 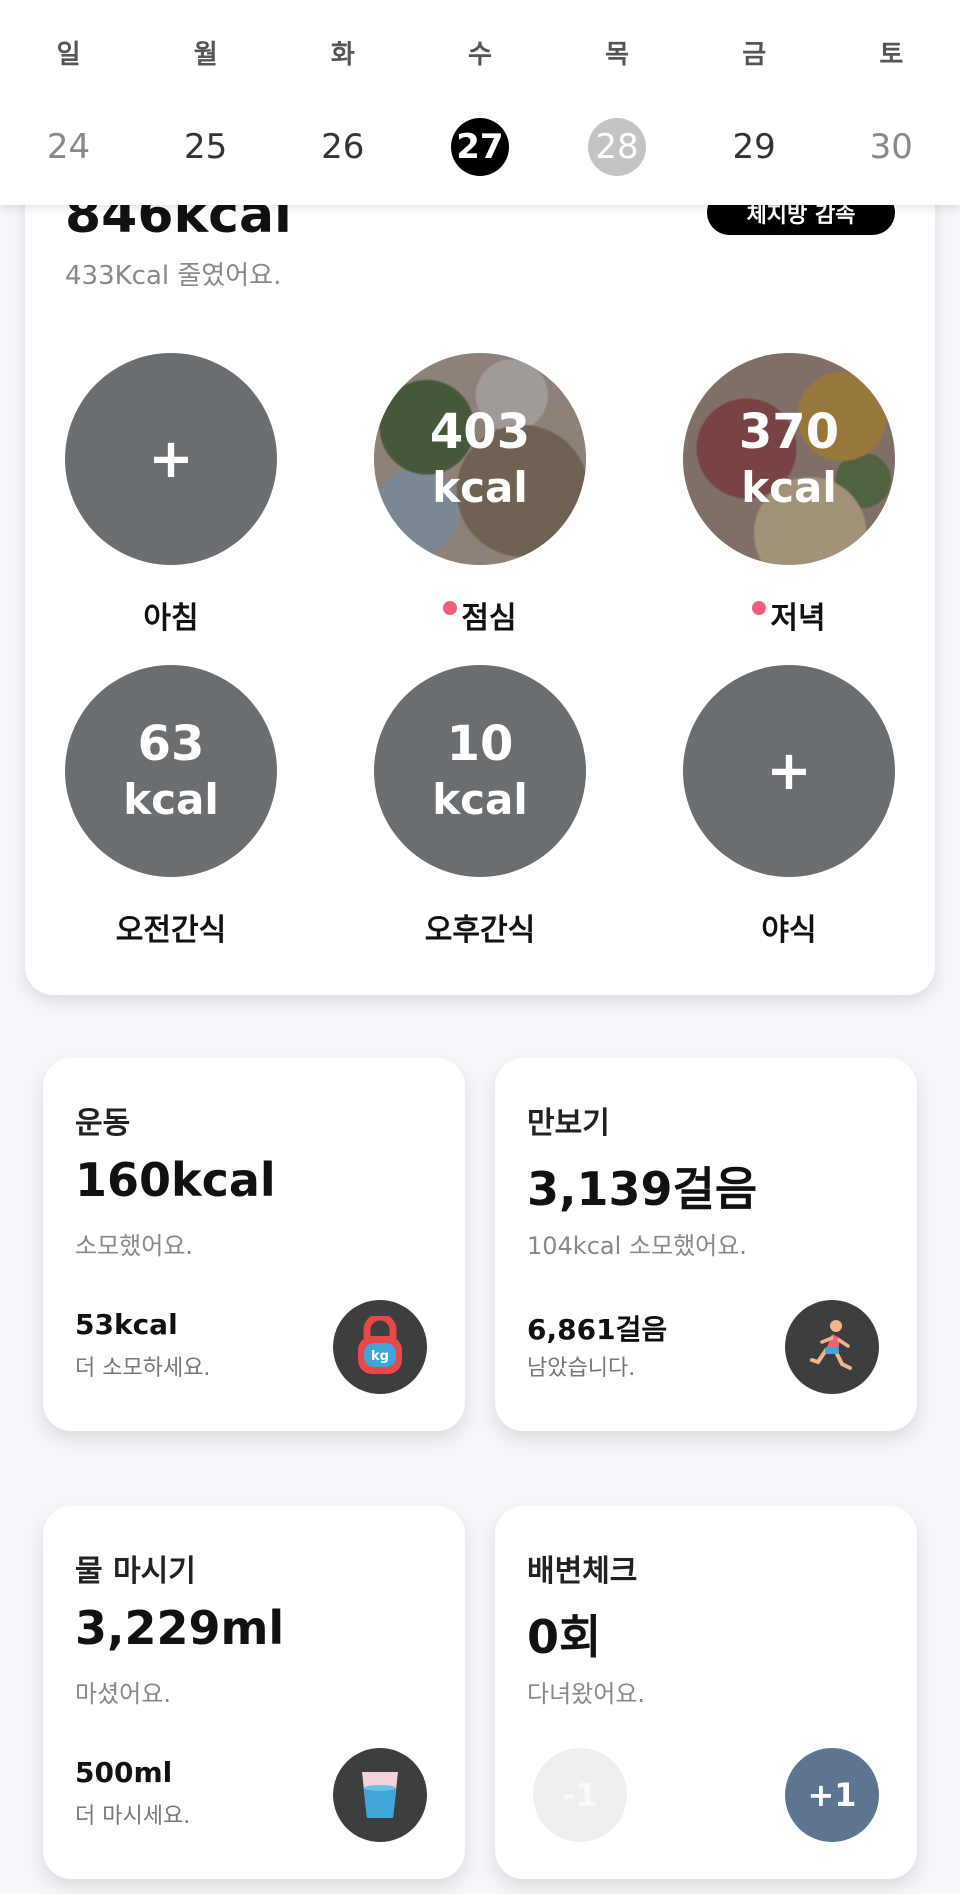 I want to click on date-26: 26, so click(x=343, y=147).